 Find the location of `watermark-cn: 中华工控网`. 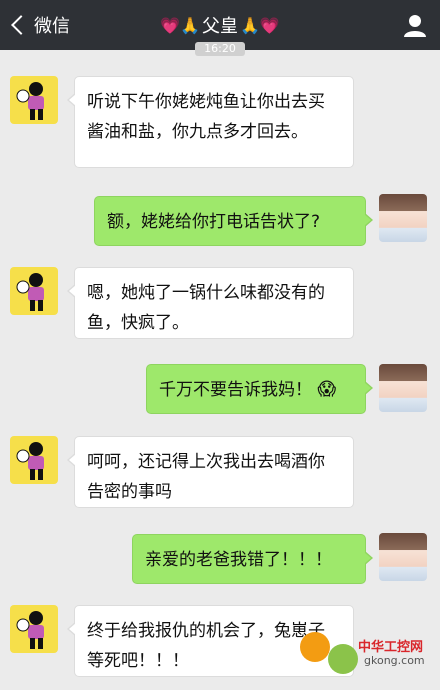

watermark-cn: 中华工控网 is located at coordinates (391, 647).